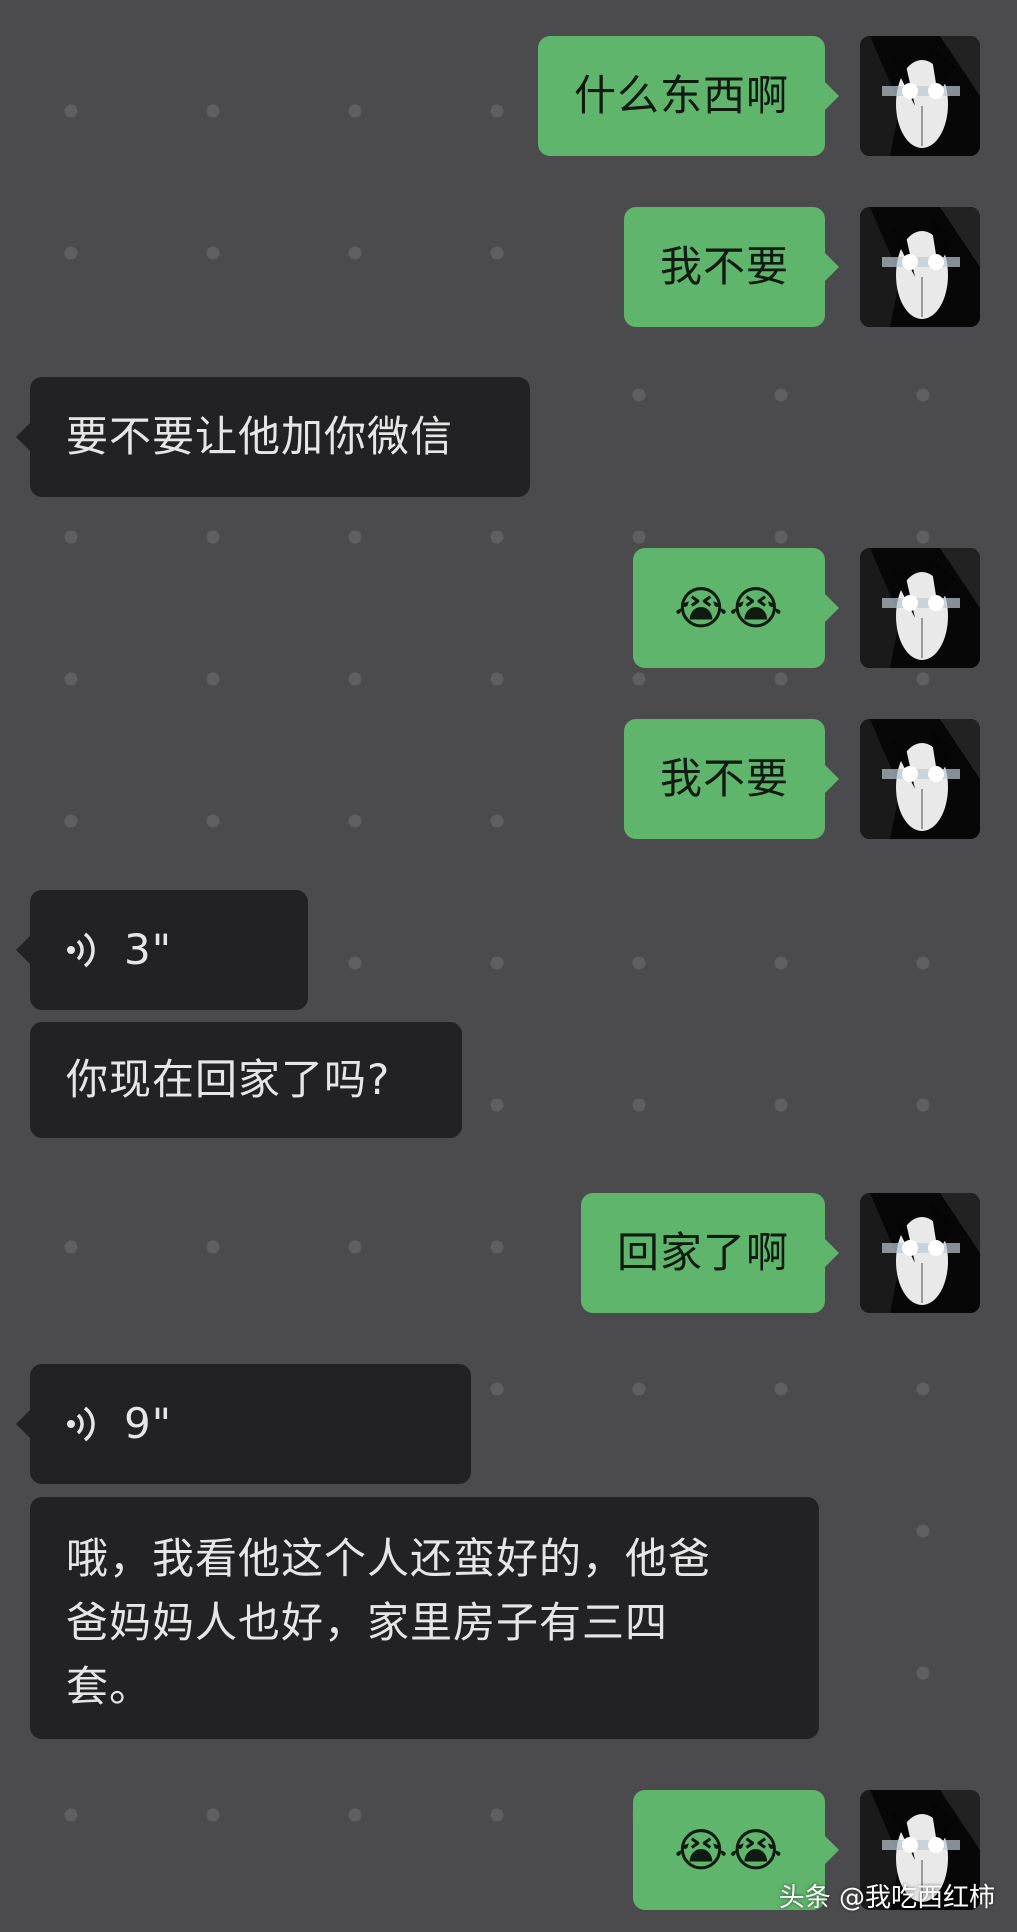  I want to click on sent-message-bubble: 回家了啊, so click(710, 1253).